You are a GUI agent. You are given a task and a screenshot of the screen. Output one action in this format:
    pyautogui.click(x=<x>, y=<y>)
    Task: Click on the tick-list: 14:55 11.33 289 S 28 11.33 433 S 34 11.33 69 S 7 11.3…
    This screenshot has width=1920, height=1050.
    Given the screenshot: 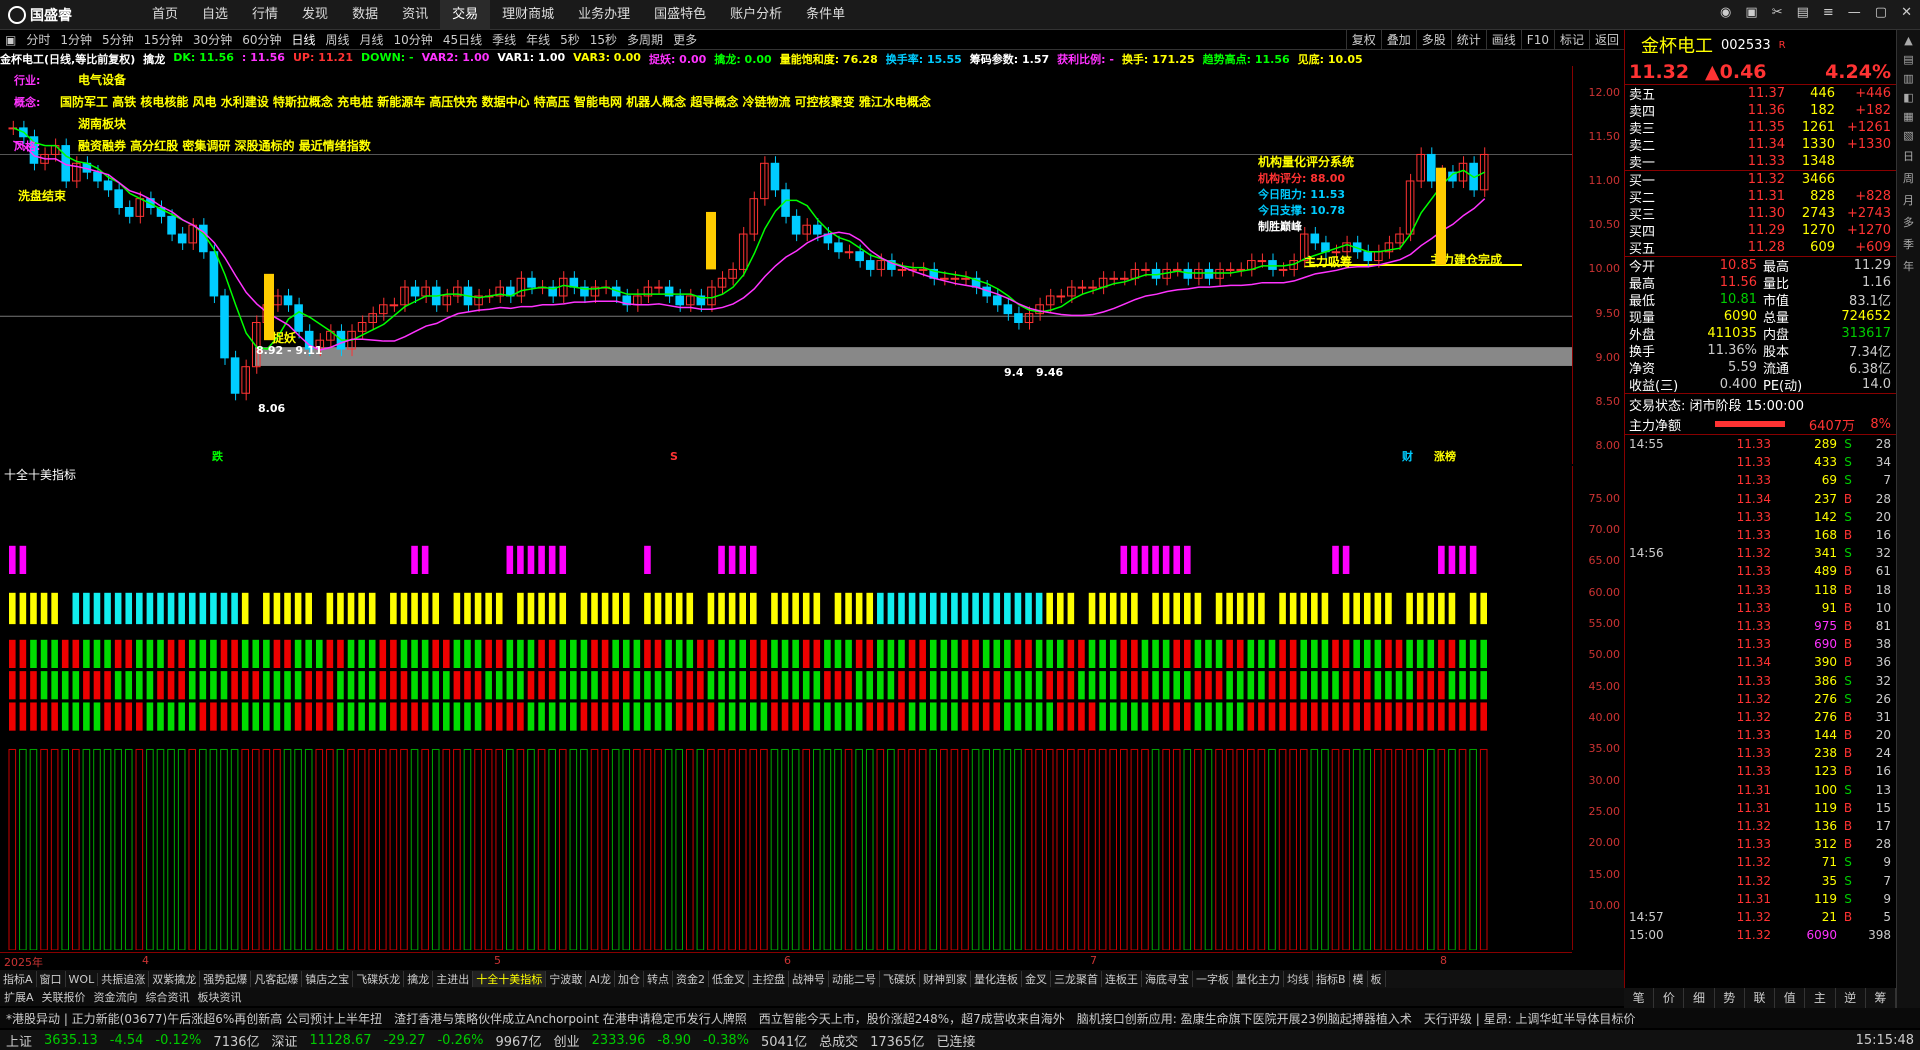 What is the action you would take?
    pyautogui.click(x=1760, y=689)
    